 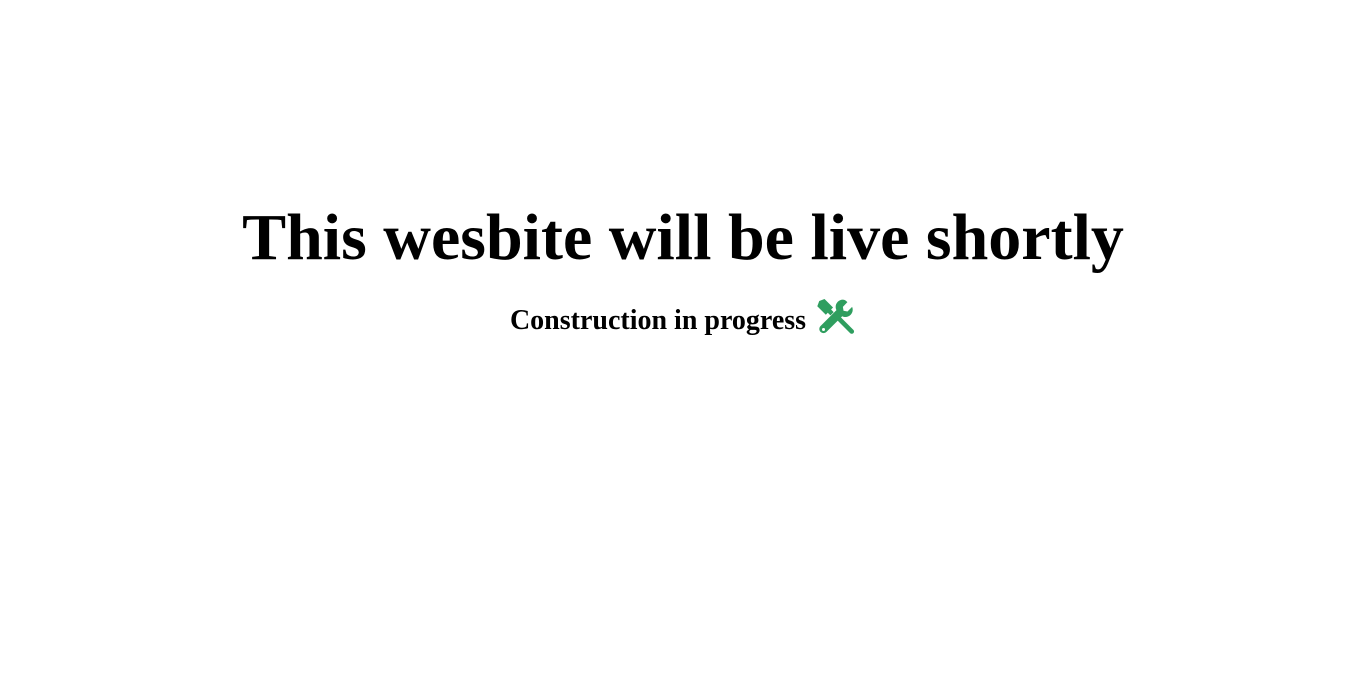 I want to click on subtitle-row: Construction in progress, so click(x=682, y=319).